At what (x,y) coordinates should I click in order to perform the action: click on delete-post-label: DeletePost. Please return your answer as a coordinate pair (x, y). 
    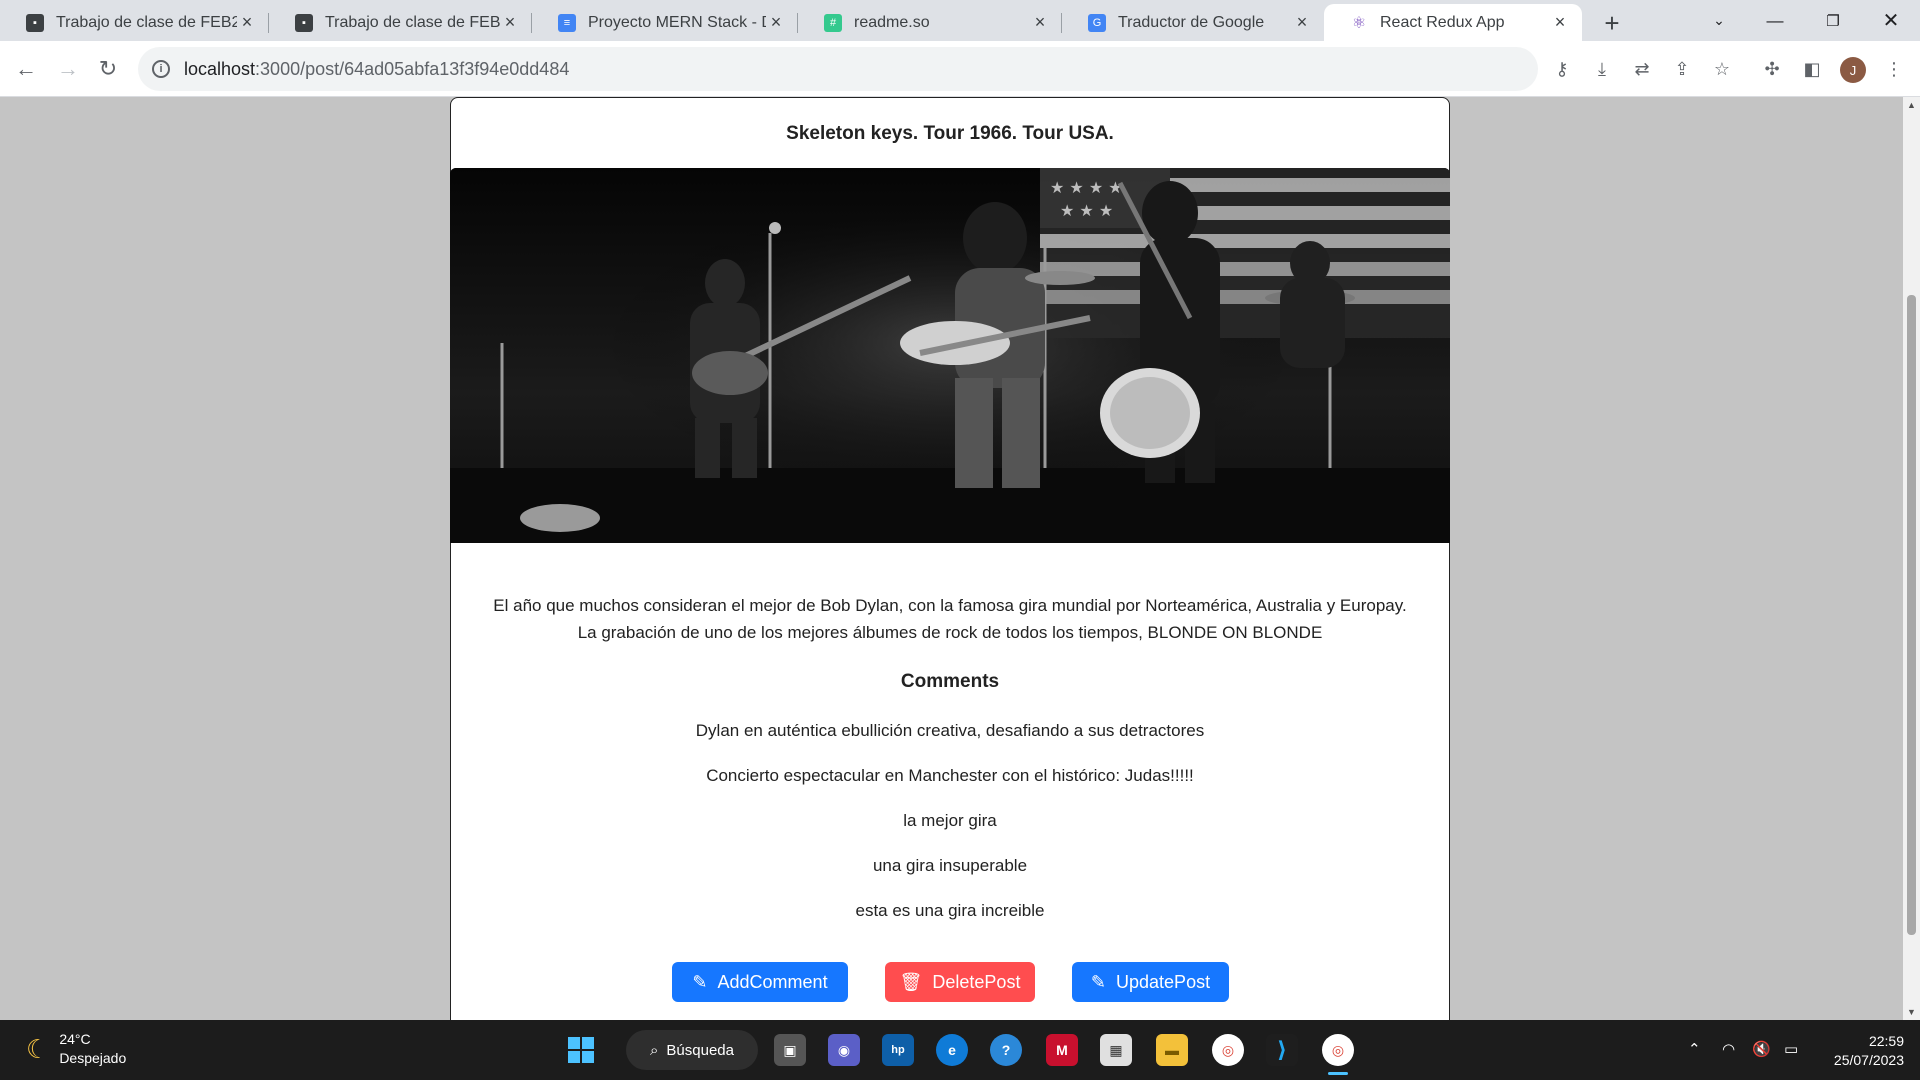
    Looking at the image, I should click on (976, 981).